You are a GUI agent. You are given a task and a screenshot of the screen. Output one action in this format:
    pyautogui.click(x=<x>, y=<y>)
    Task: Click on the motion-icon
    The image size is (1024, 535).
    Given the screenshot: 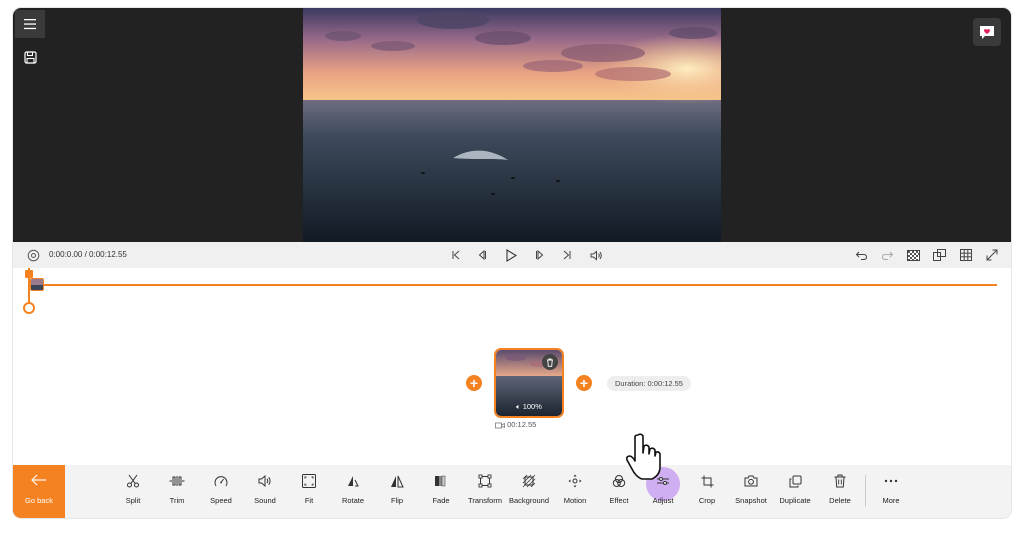 What is the action you would take?
    pyautogui.click(x=575, y=481)
    